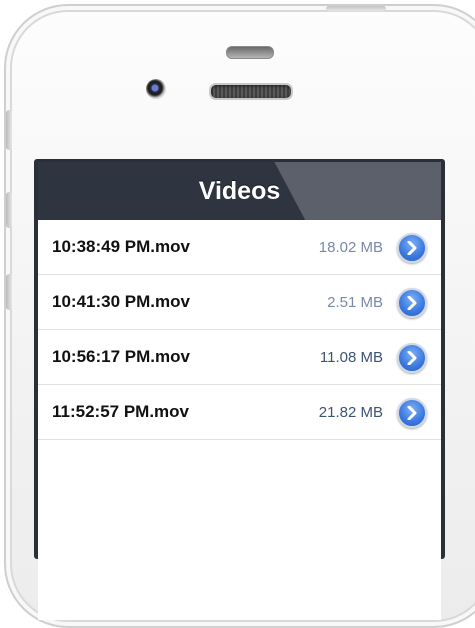 The image size is (475, 628). I want to click on page-title: Videos, so click(239, 191).